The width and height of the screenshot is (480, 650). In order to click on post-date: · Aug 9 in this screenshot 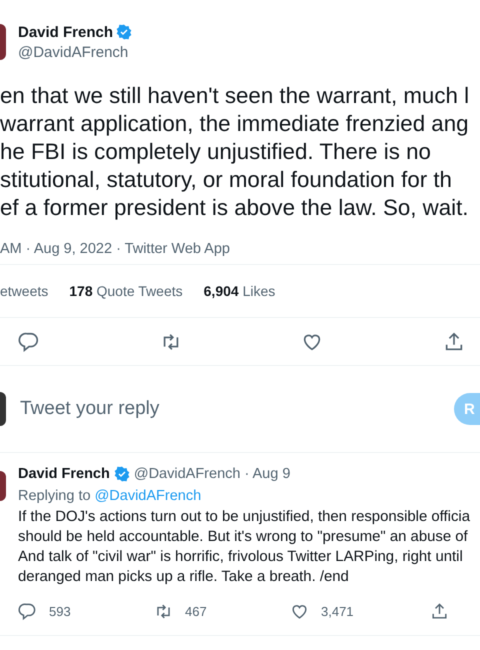, I will do `click(267, 474)`.